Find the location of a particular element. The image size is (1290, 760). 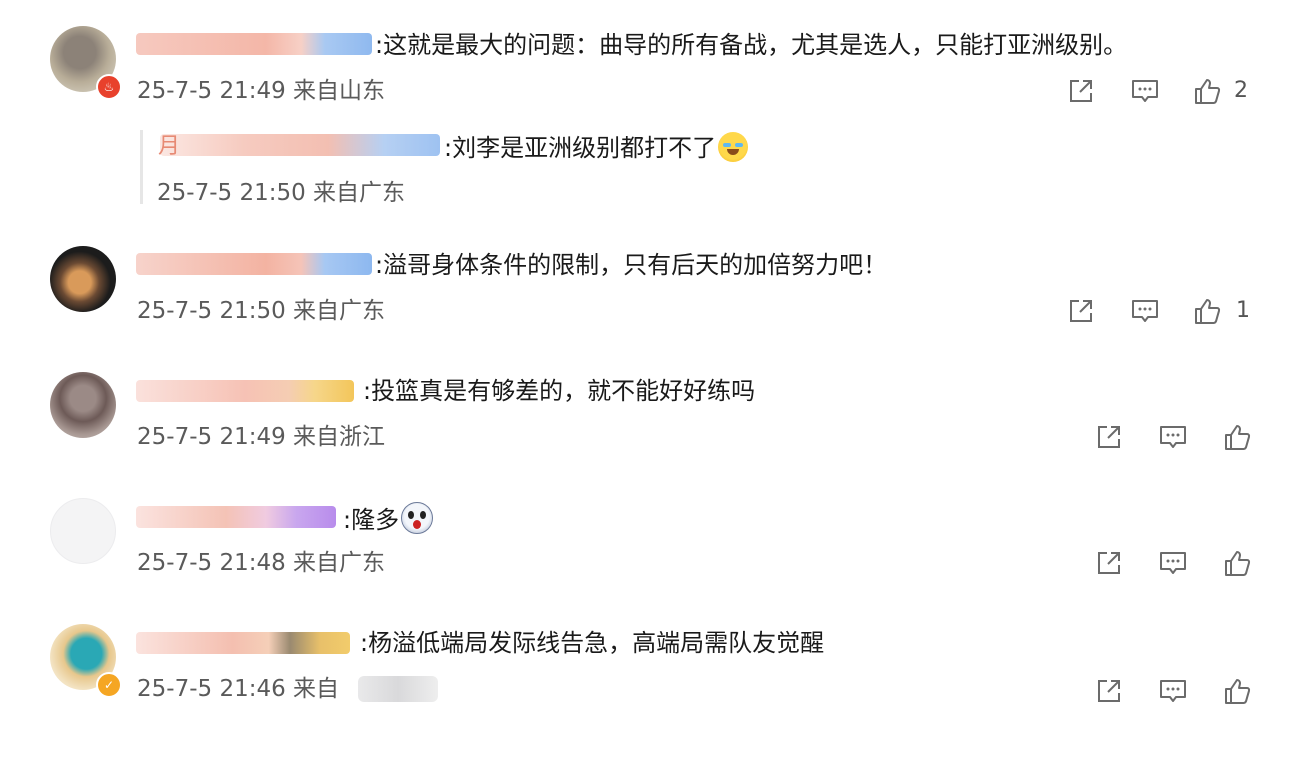

shocked-emoji-icon is located at coordinates (417, 518).